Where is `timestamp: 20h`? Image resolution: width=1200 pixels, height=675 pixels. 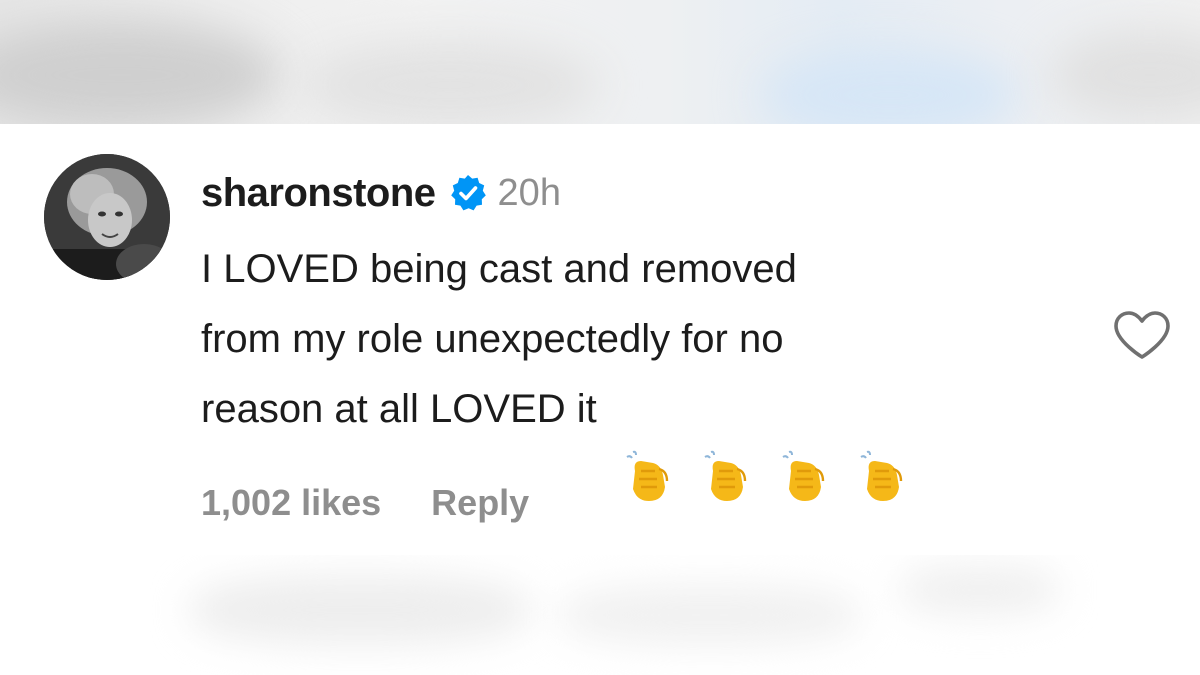 timestamp: 20h is located at coordinates (529, 192).